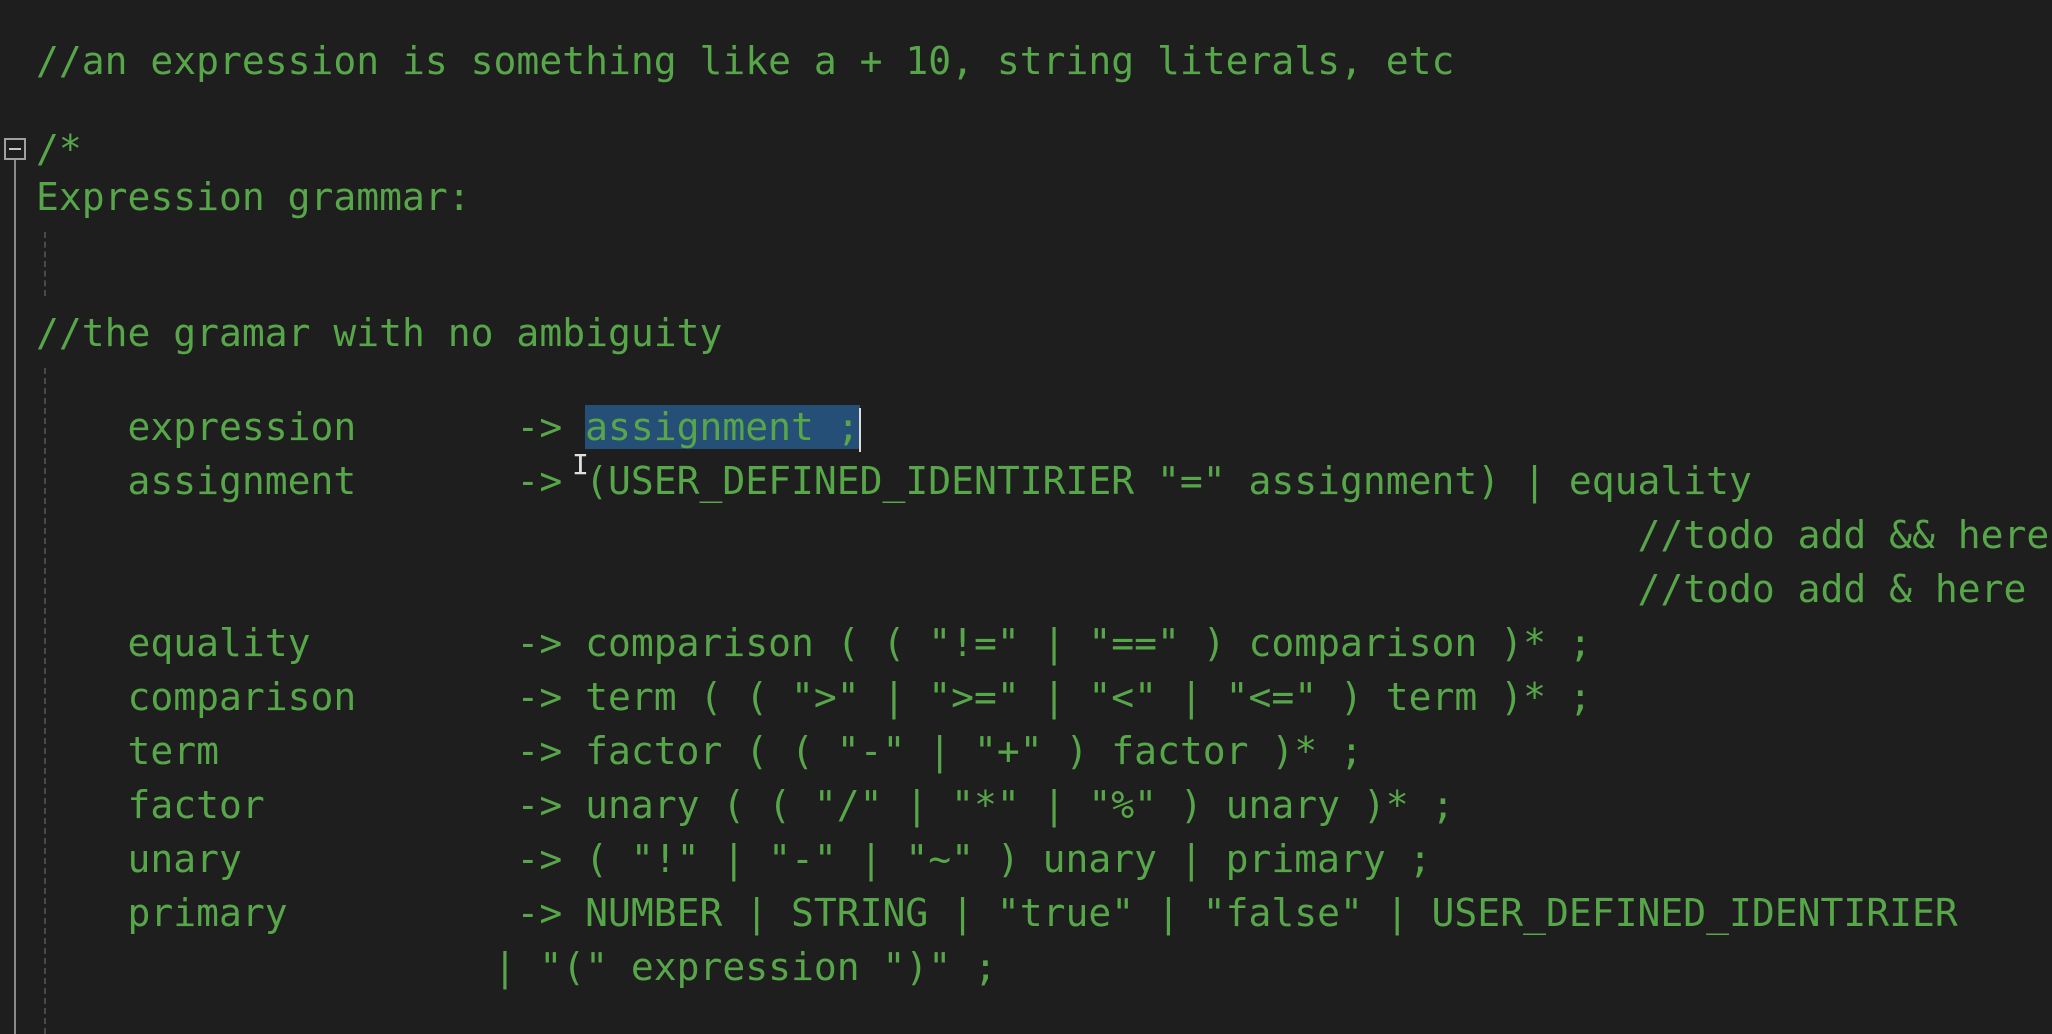  Describe the element at coordinates (311, 427) in the screenshot. I see `code-text: expression ->` at that location.